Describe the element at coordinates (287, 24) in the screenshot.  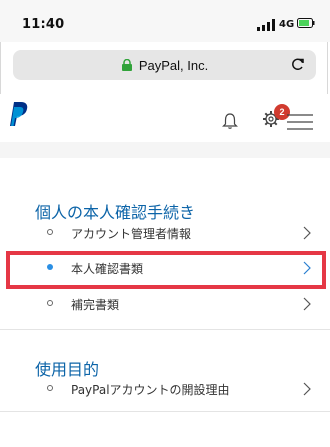
I see `network-type: 4G` at that location.